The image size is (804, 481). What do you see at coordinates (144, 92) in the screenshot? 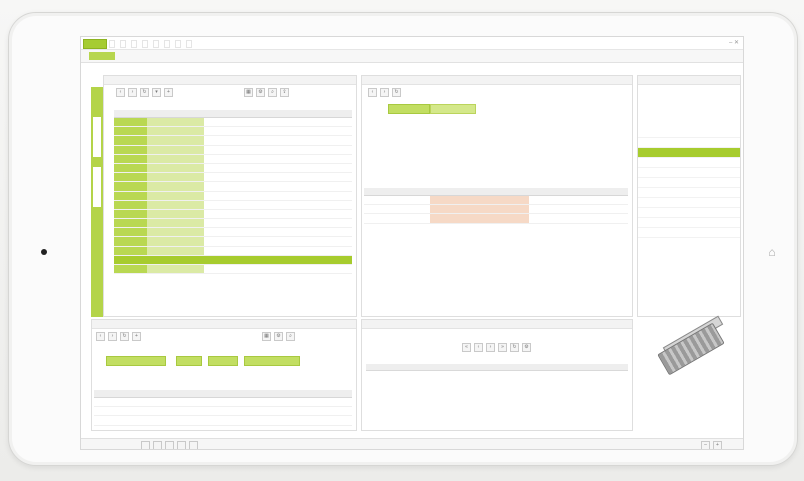
I see `refresh-icon: ↻` at bounding box center [144, 92].